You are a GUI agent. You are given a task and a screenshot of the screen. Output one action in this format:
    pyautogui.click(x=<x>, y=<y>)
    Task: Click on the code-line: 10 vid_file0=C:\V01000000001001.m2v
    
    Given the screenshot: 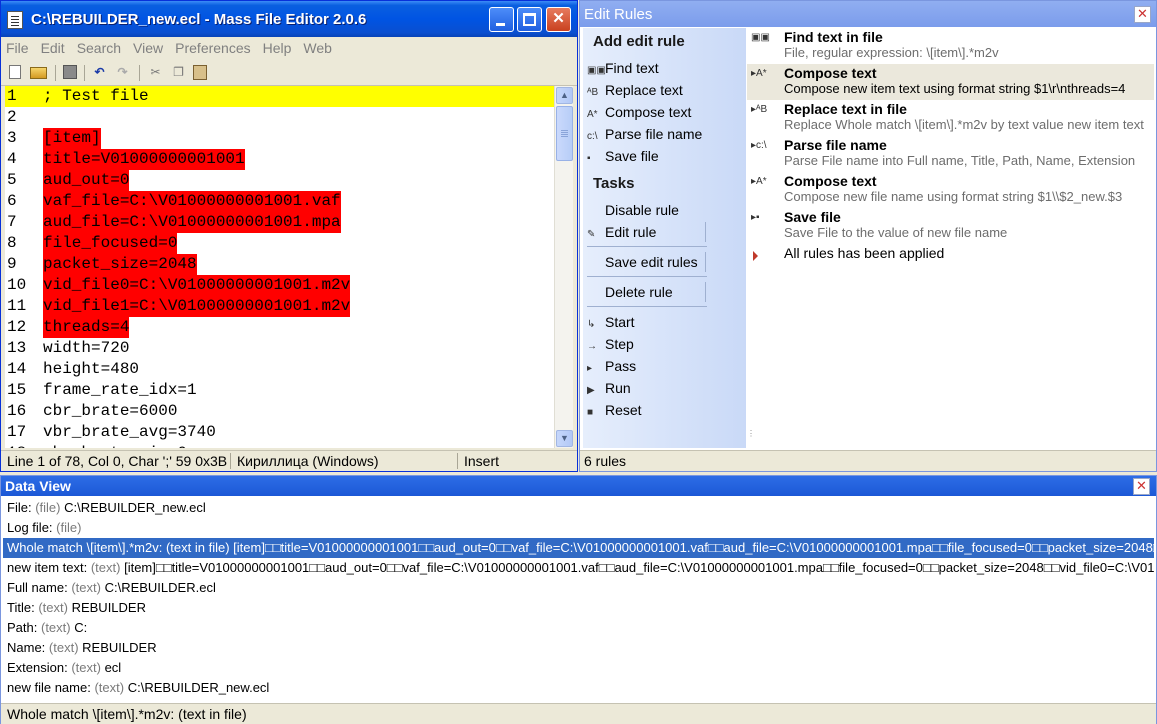 What is the action you would take?
    pyautogui.click(x=279, y=285)
    